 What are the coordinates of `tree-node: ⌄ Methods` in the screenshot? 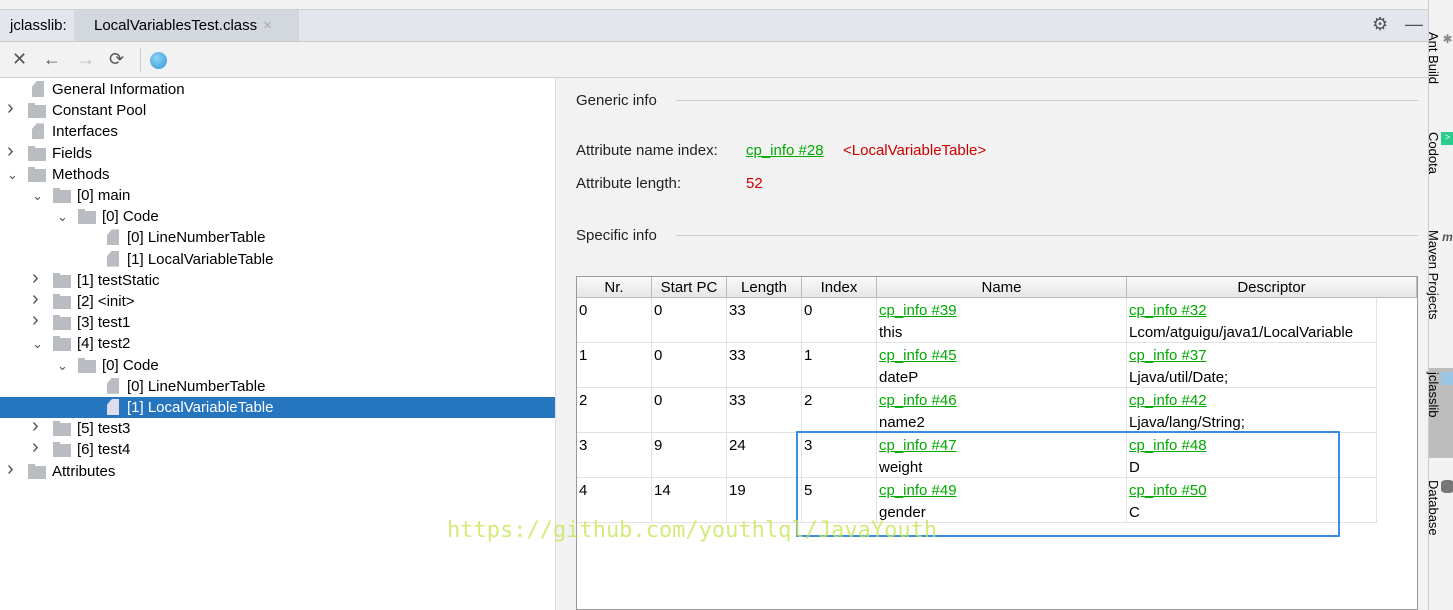 It's located at (277, 174).